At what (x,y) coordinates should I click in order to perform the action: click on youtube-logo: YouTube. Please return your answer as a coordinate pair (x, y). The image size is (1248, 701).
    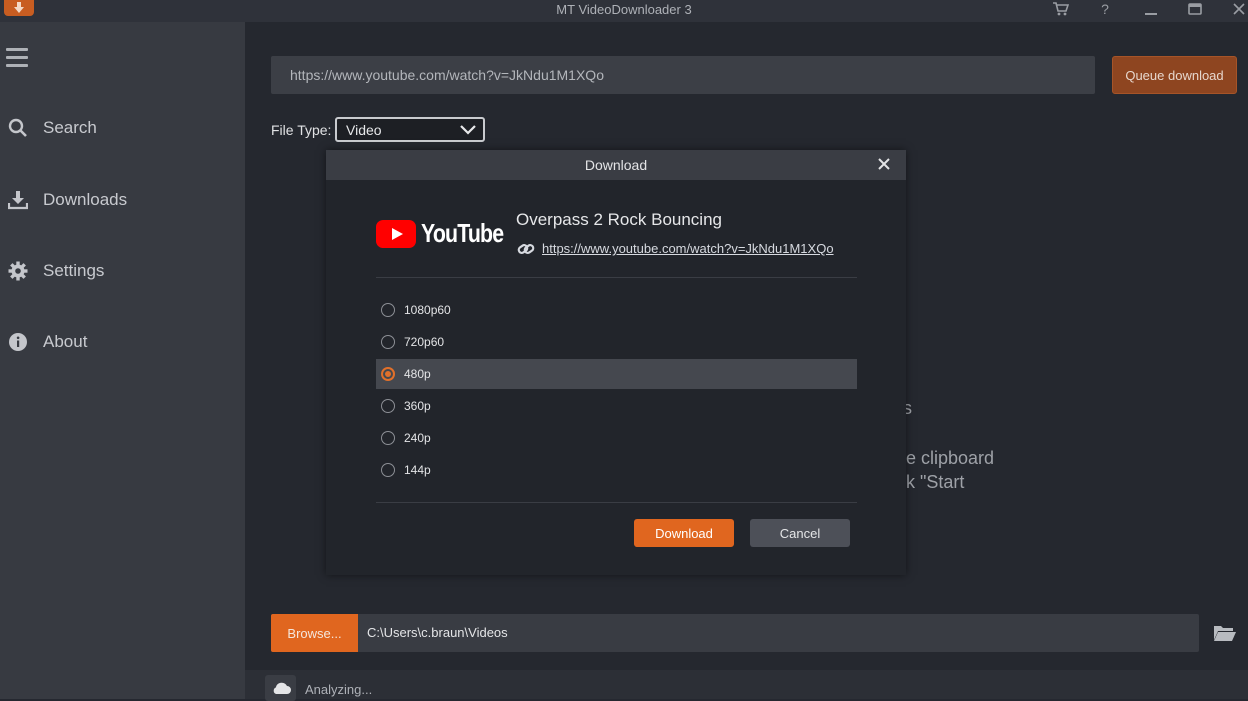
    Looking at the image, I should click on (448, 233).